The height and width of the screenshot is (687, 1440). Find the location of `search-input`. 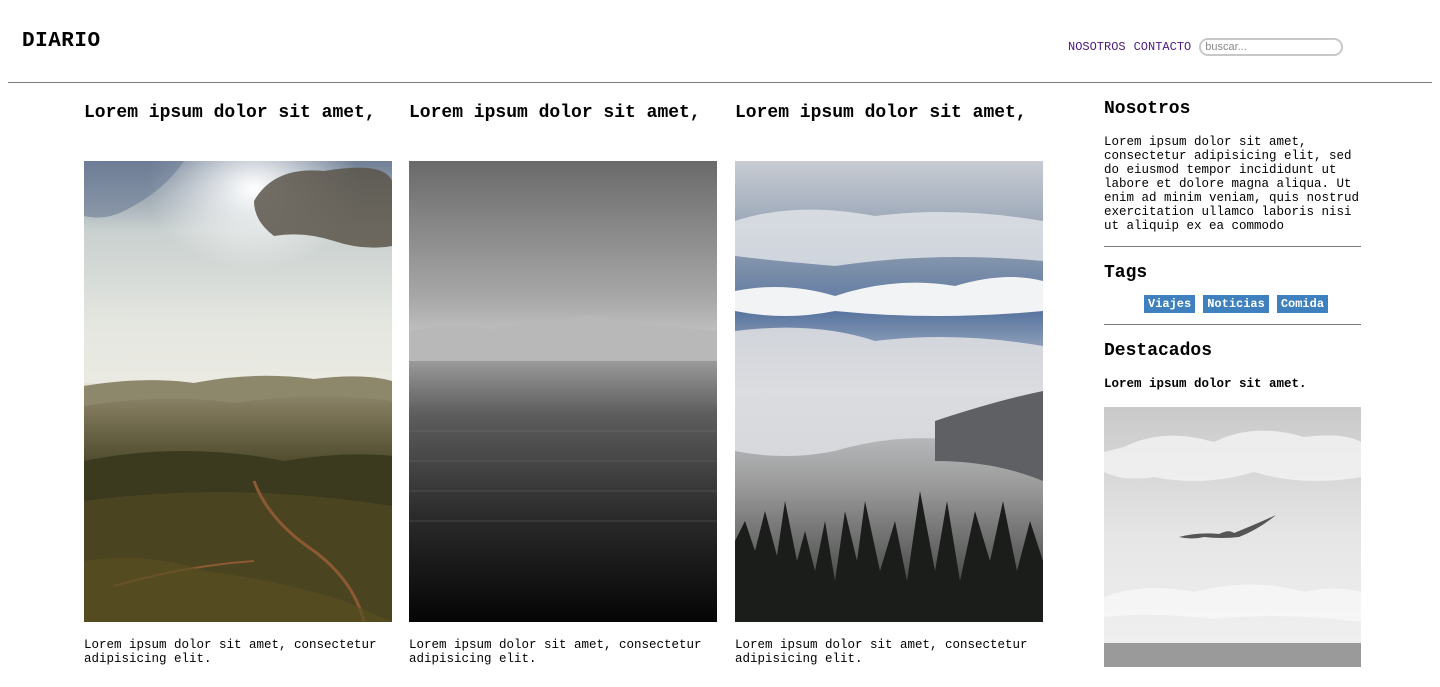

search-input is located at coordinates (1271, 47).